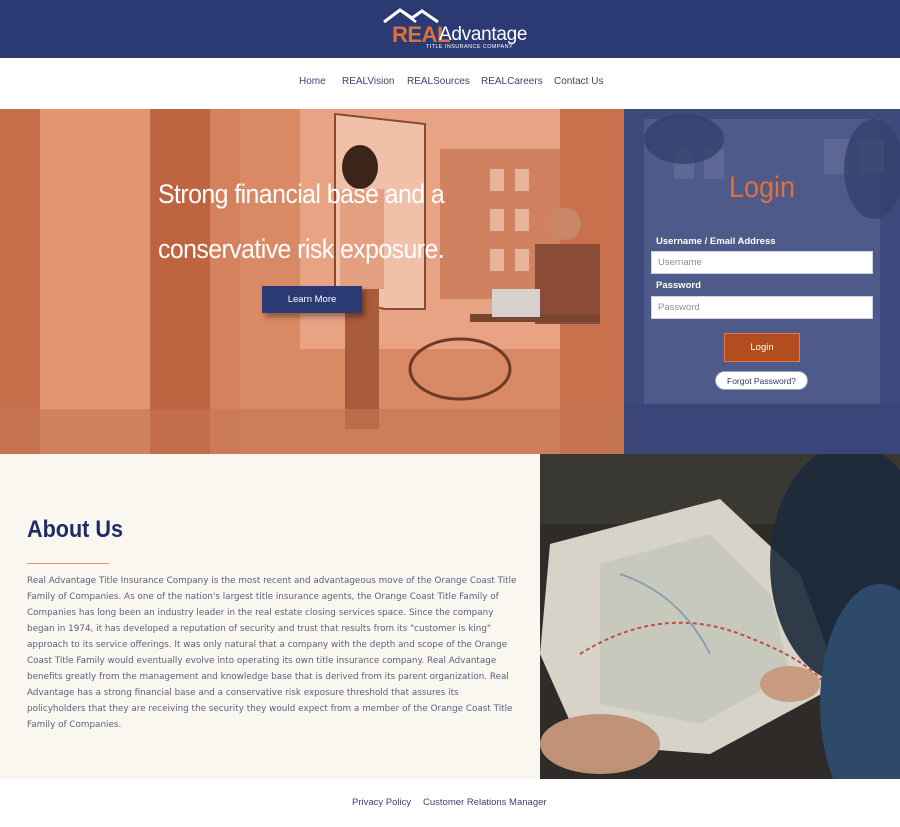 Image resolution: width=900 pixels, height=827 pixels. I want to click on hero-headline-line1: Strong financial base and a, so click(301, 194).